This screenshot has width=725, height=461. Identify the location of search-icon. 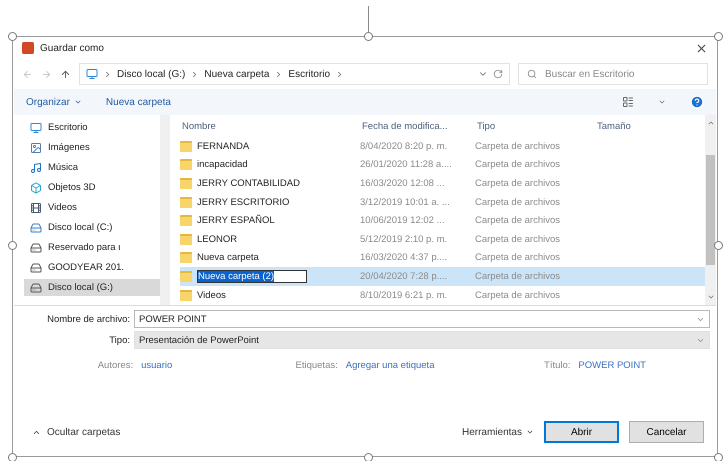
(532, 74).